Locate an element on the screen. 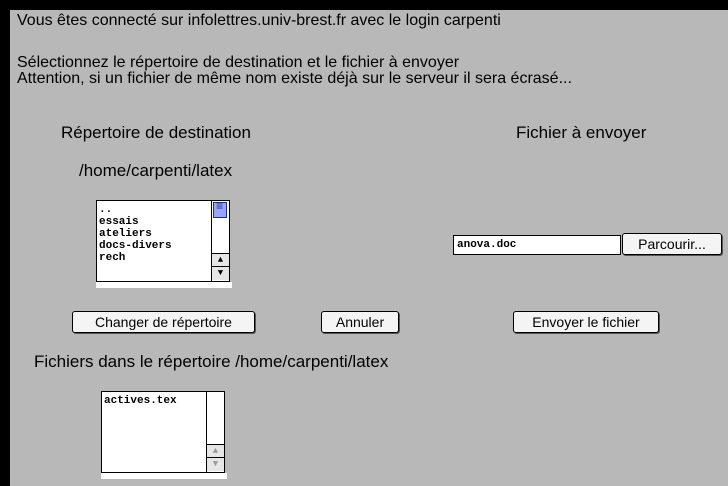 This screenshot has width=728, height=486. list-item: .. is located at coordinates (135, 210).